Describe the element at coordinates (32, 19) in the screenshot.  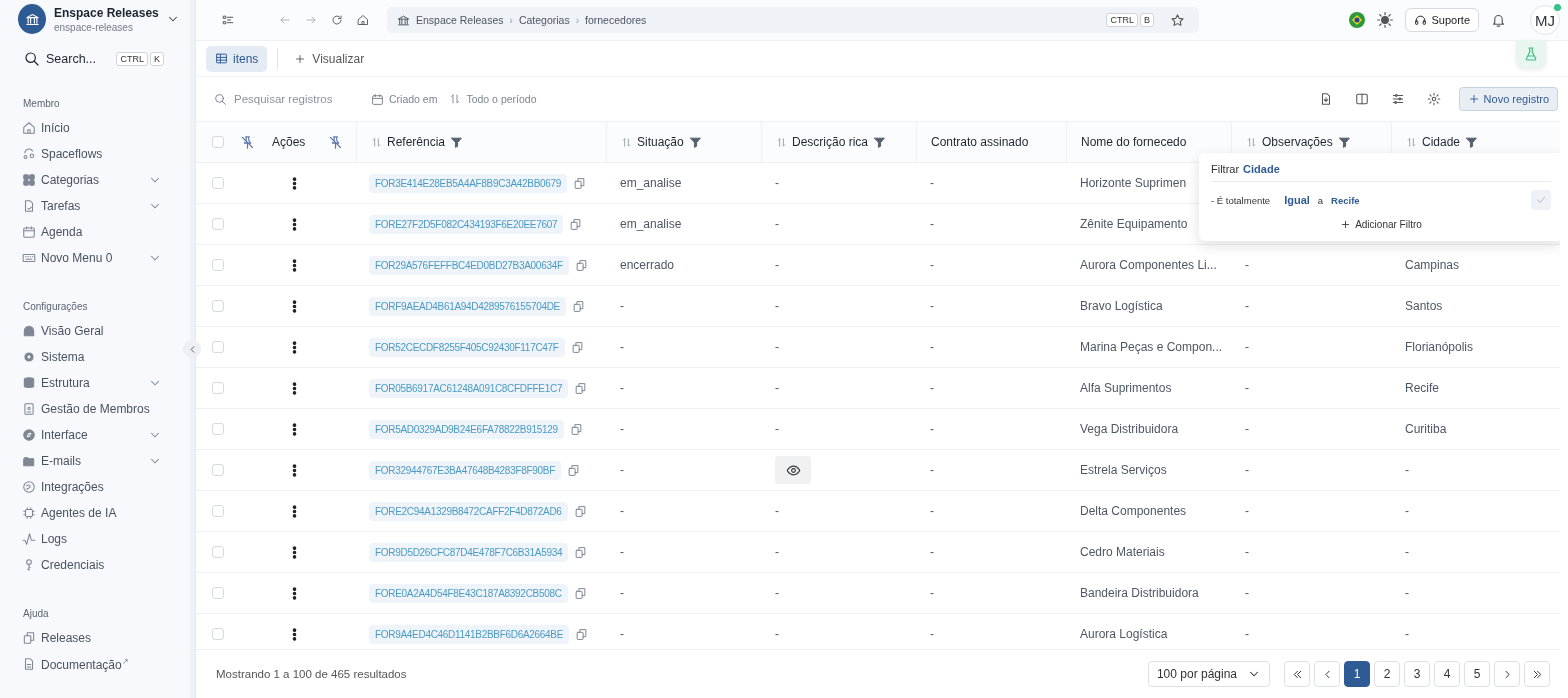
I see `workspace-logo` at that location.